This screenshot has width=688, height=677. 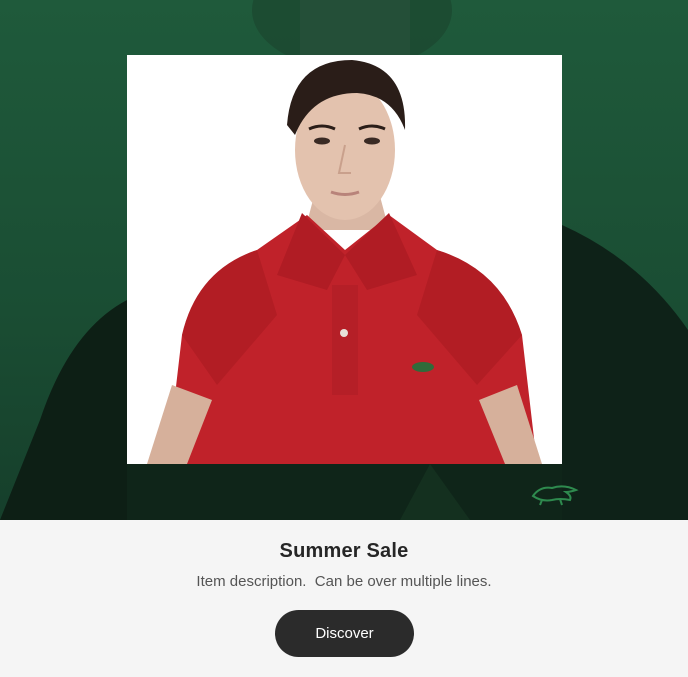 I want to click on promo-title: Summer Sale, so click(x=344, y=551).